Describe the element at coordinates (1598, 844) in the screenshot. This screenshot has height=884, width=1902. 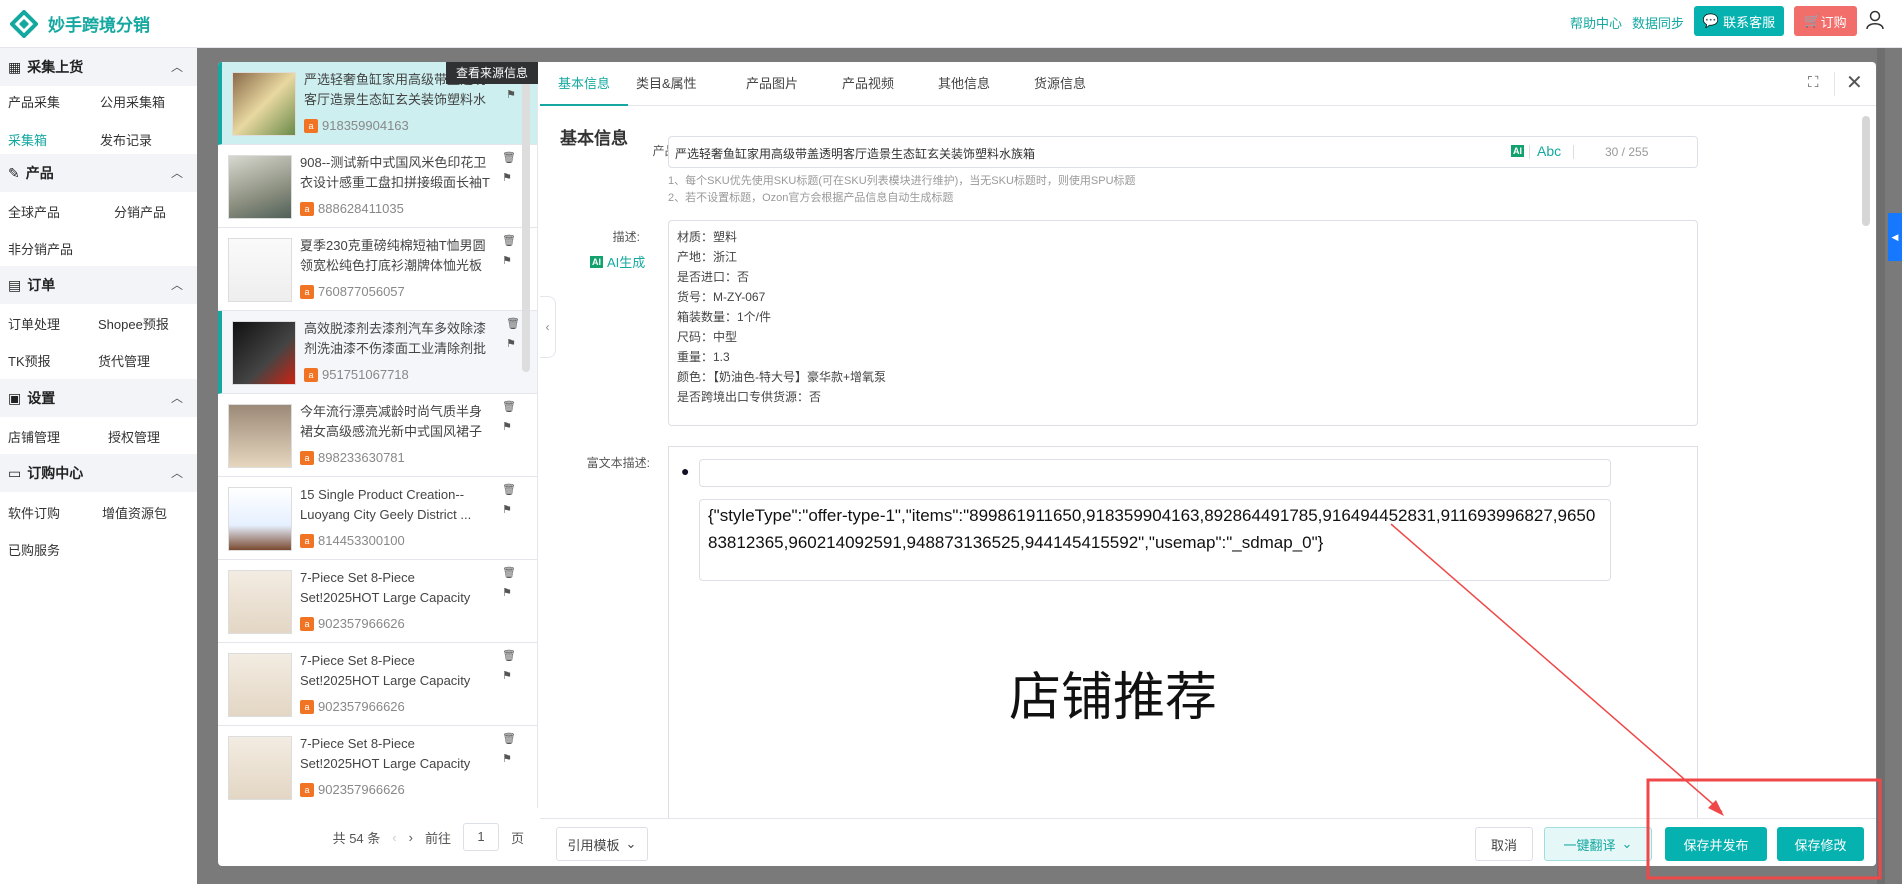
I see `one-click-translate-button: 一键翻译 ⌄` at that location.